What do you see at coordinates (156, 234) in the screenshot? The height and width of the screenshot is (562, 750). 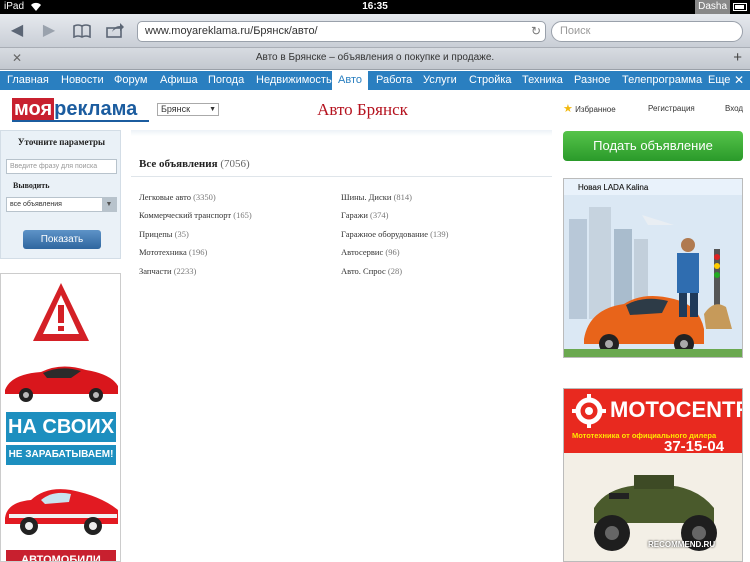 I see `category-name: Прицепы` at bounding box center [156, 234].